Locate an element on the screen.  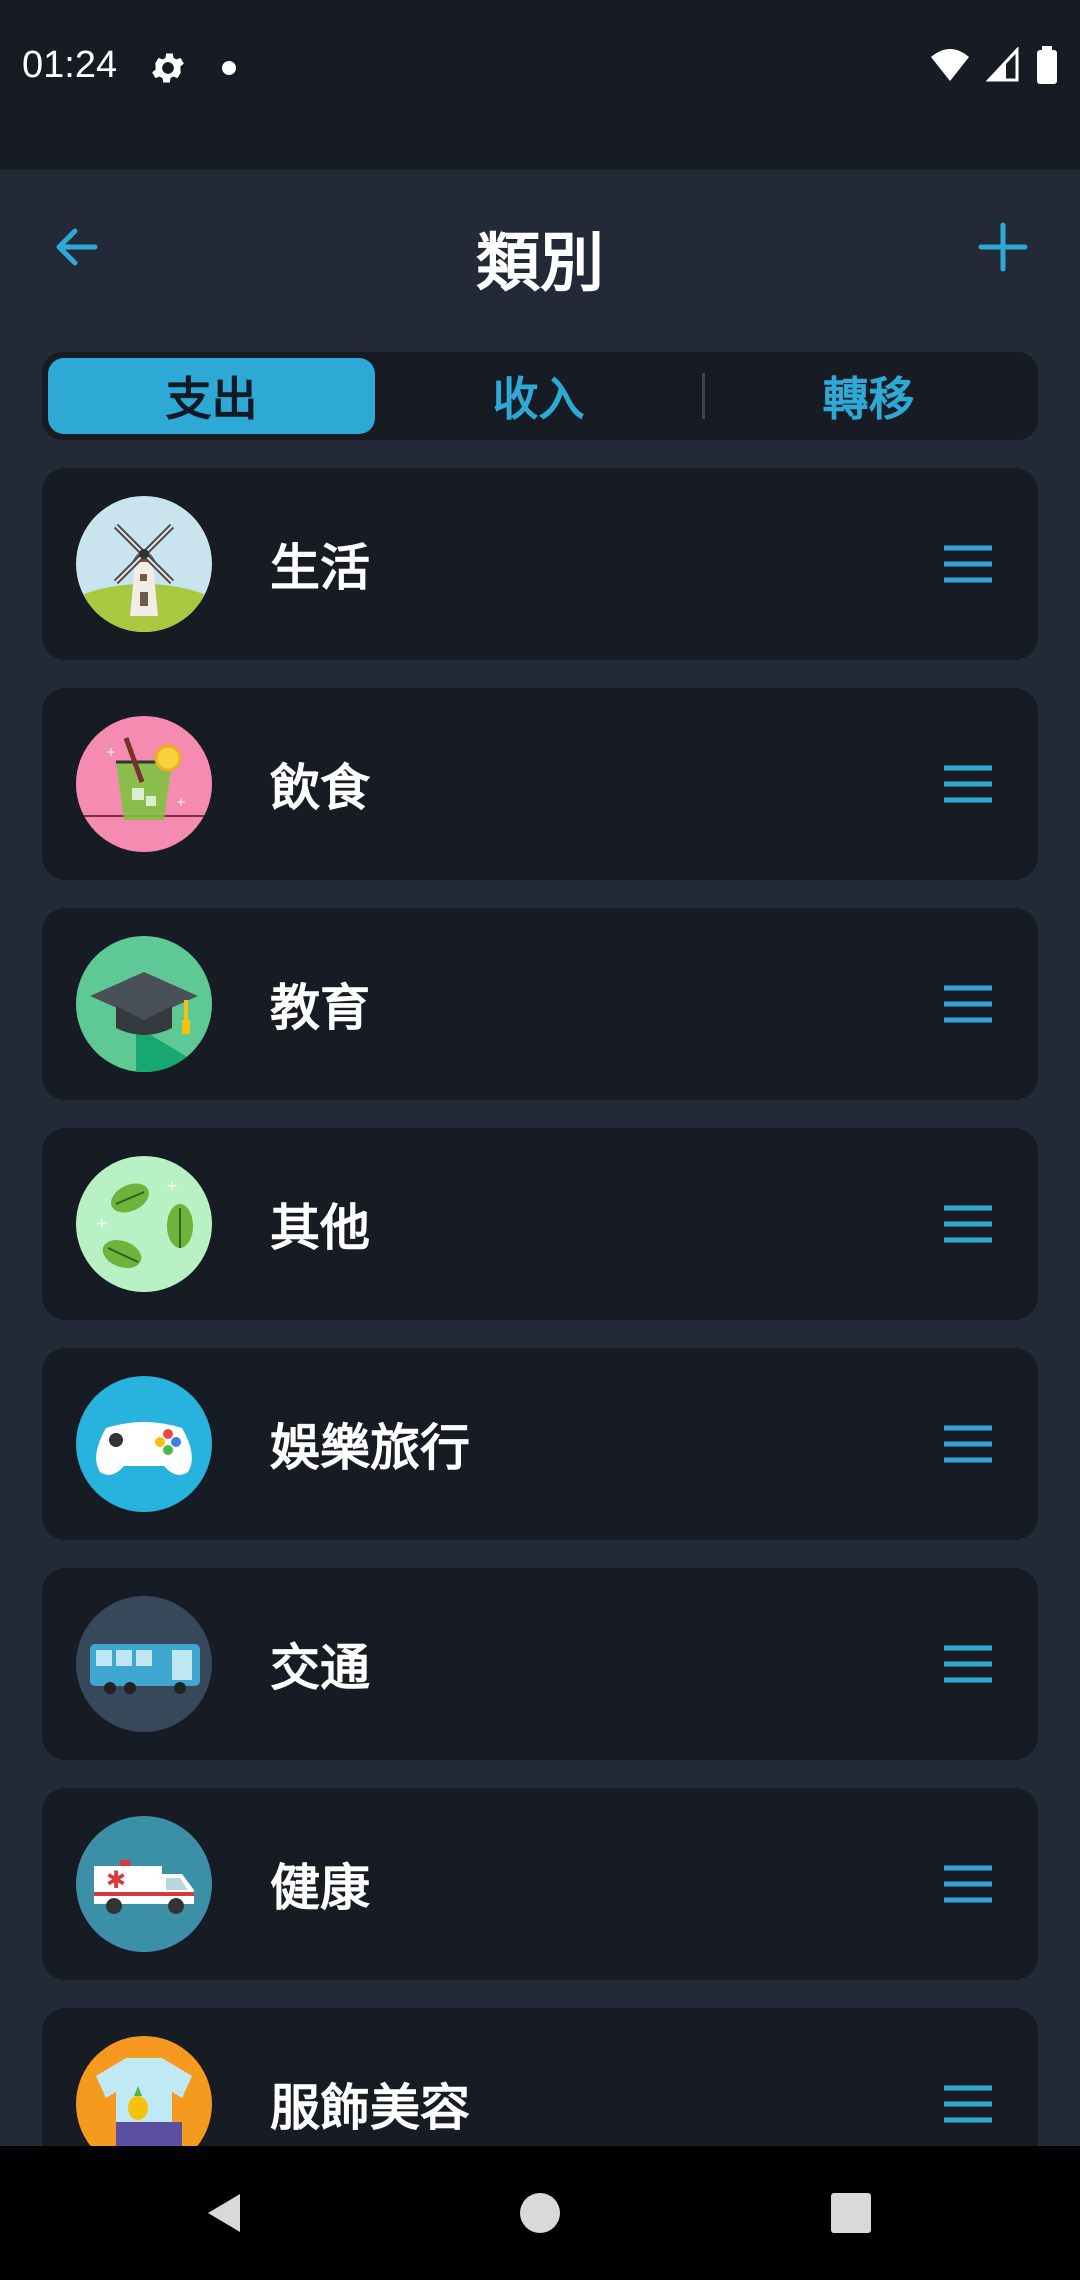
nav-recents-button is located at coordinates (851, 2213).